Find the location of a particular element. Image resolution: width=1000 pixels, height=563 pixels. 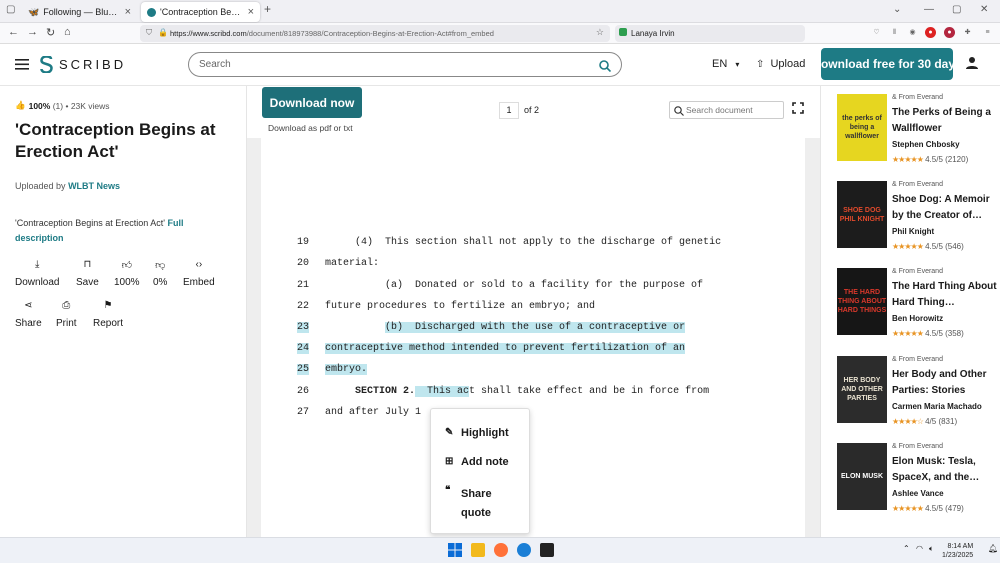

embed-action: ‹› Embed is located at coordinates (199, 273).